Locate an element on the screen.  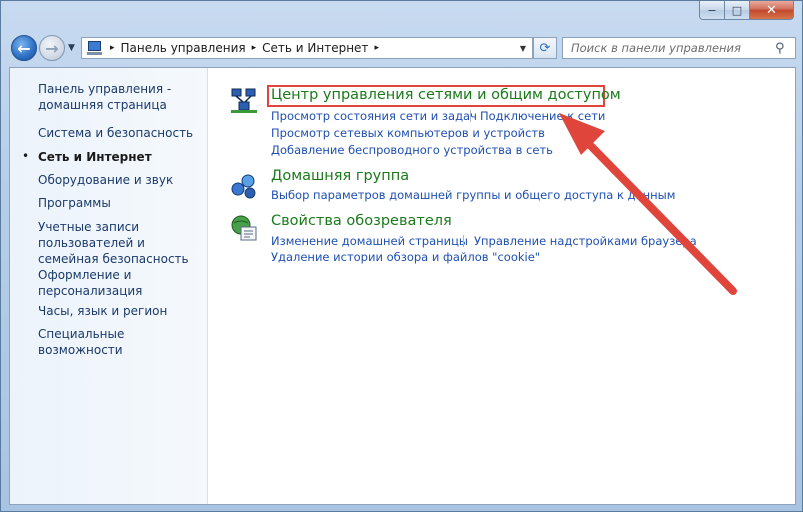
search-input is located at coordinates (668, 48).